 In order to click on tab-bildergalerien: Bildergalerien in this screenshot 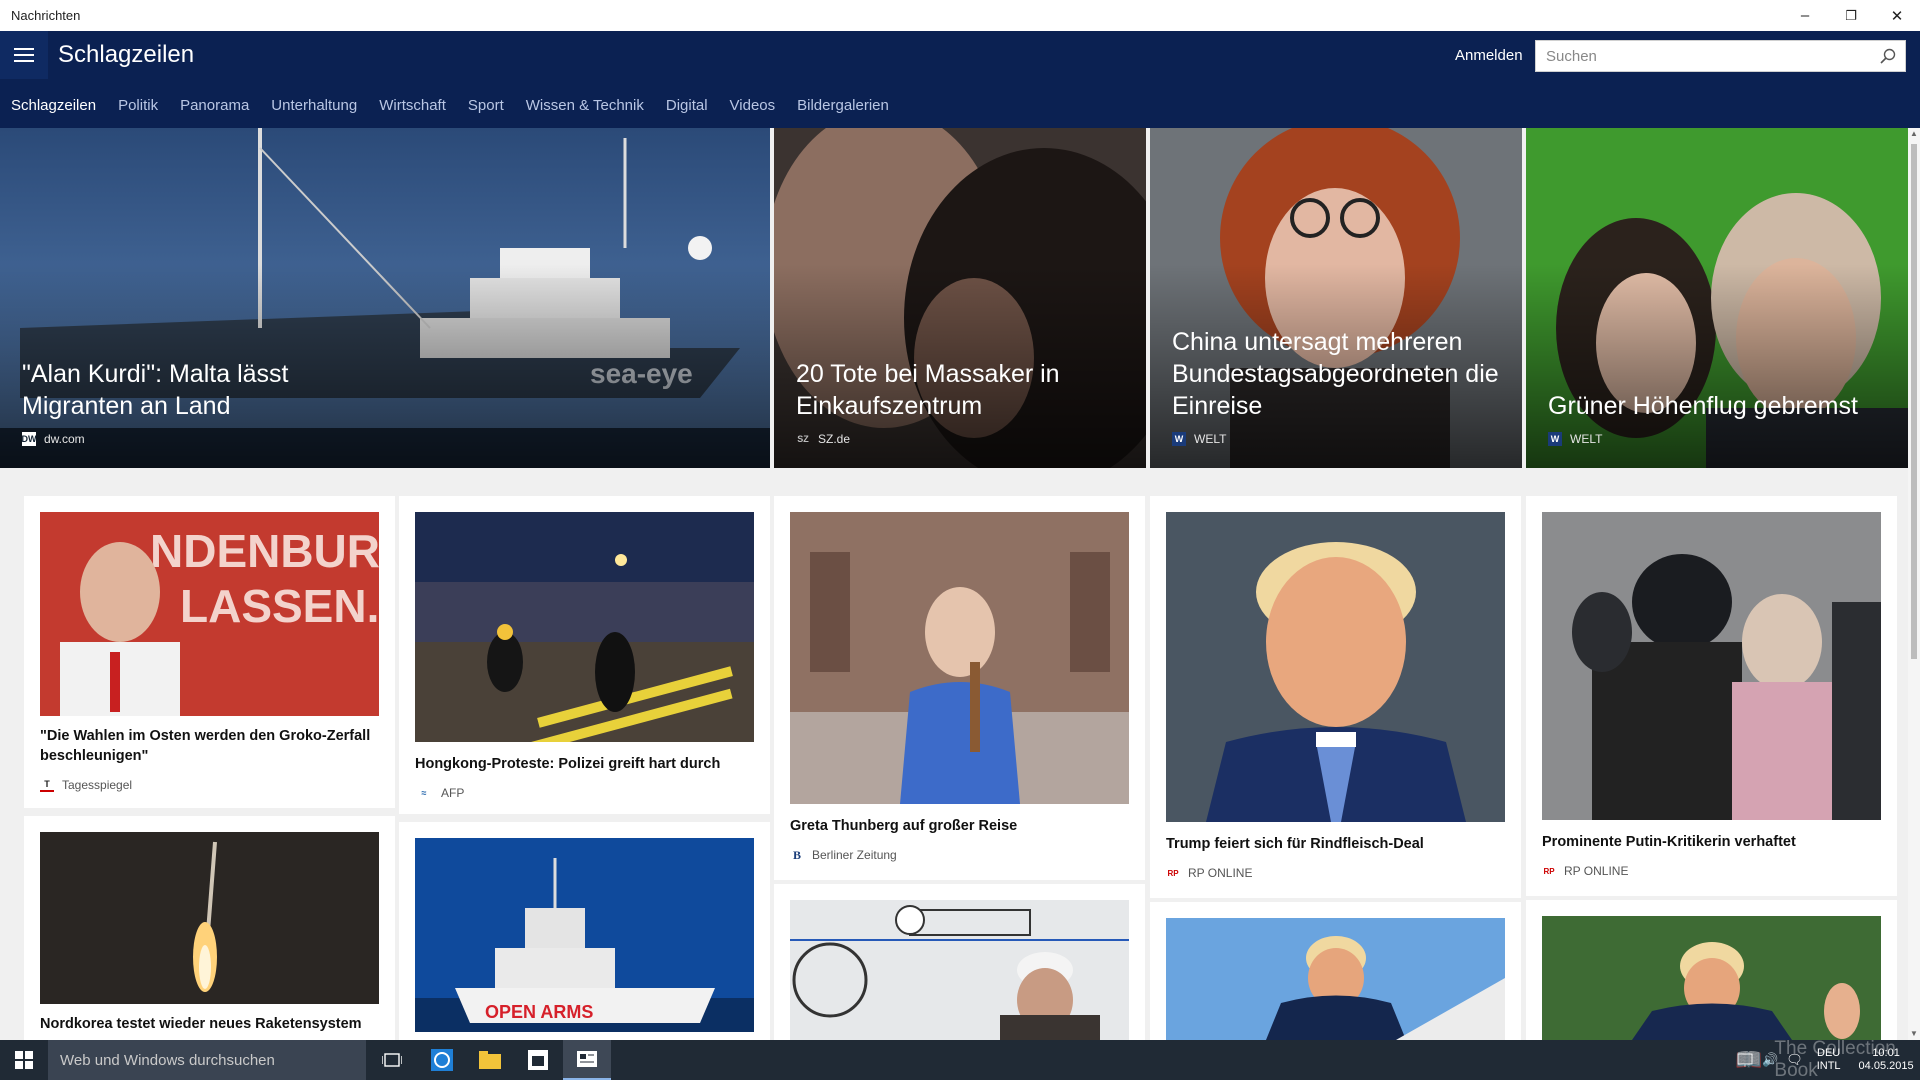, I will do `click(843, 105)`.